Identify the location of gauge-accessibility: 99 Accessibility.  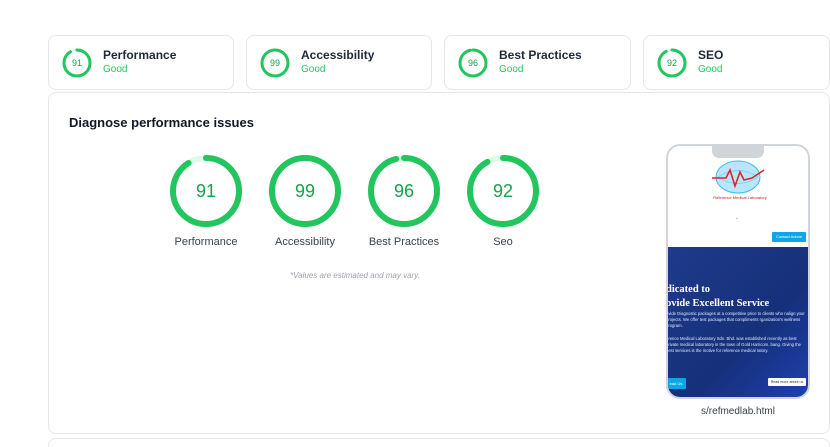
(305, 200).